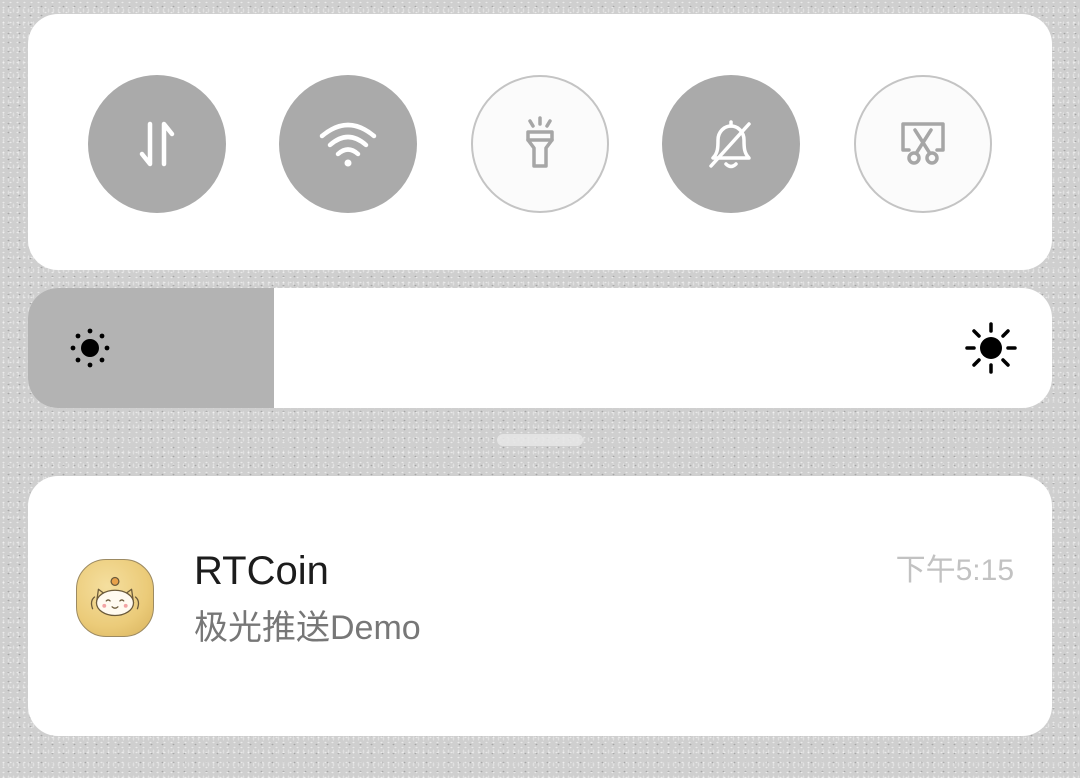 The width and height of the screenshot is (1080, 778). Describe the element at coordinates (540, 440) in the screenshot. I see `panel-drag-handle` at that location.